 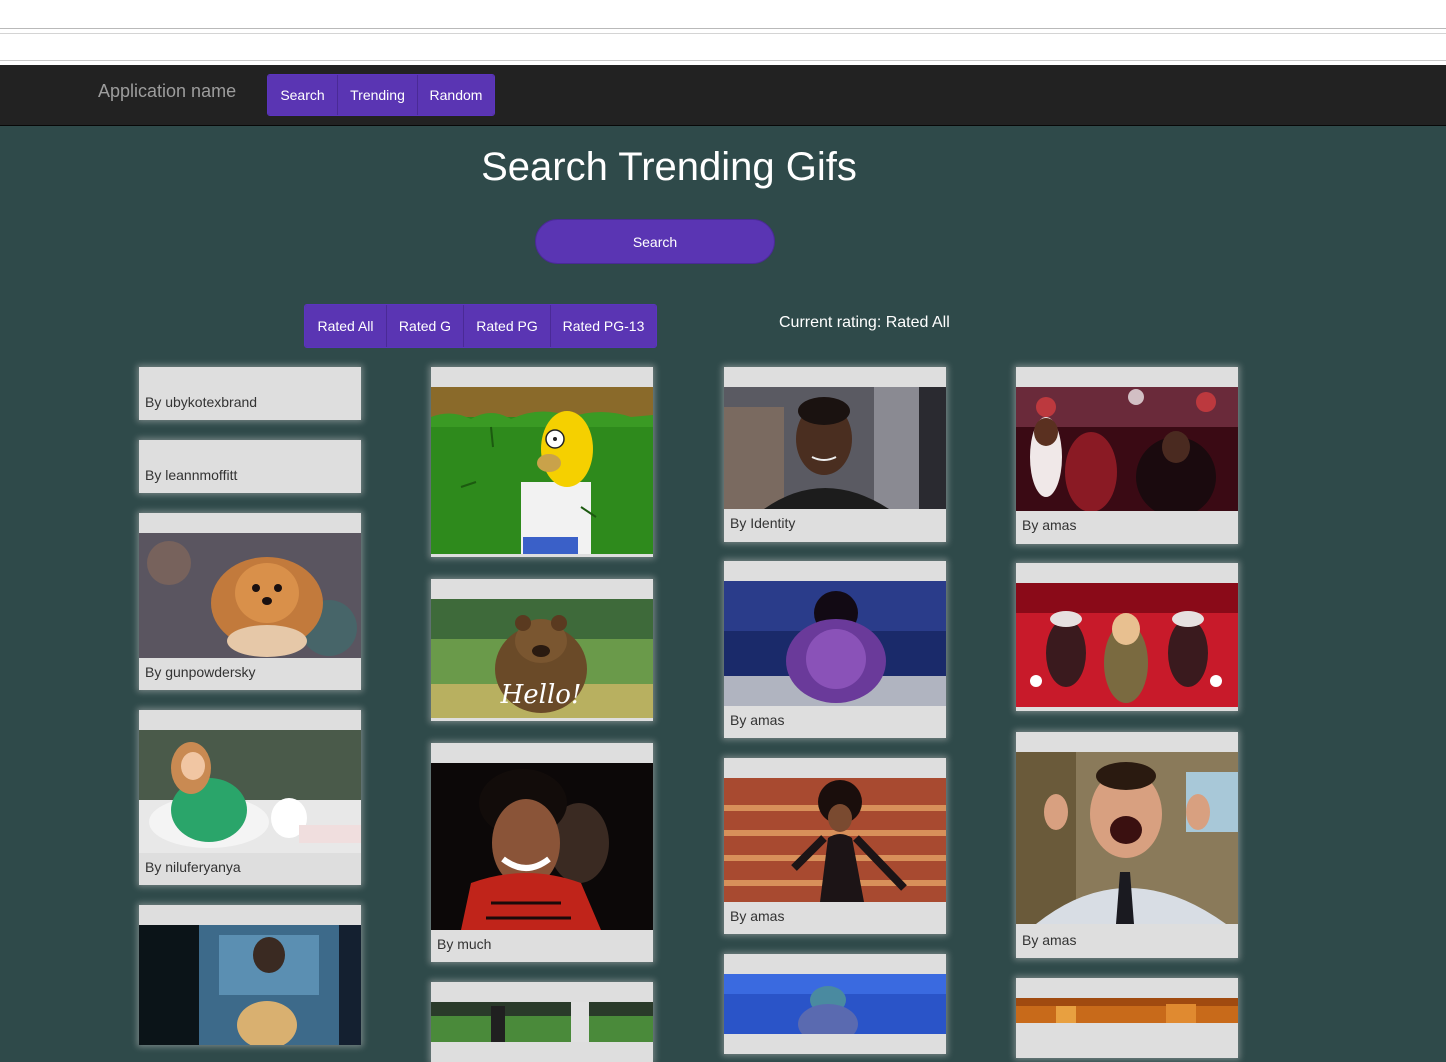 What do you see at coordinates (541, 695) in the screenshot?
I see `bear-overlay-text: Hello!` at bounding box center [541, 695].